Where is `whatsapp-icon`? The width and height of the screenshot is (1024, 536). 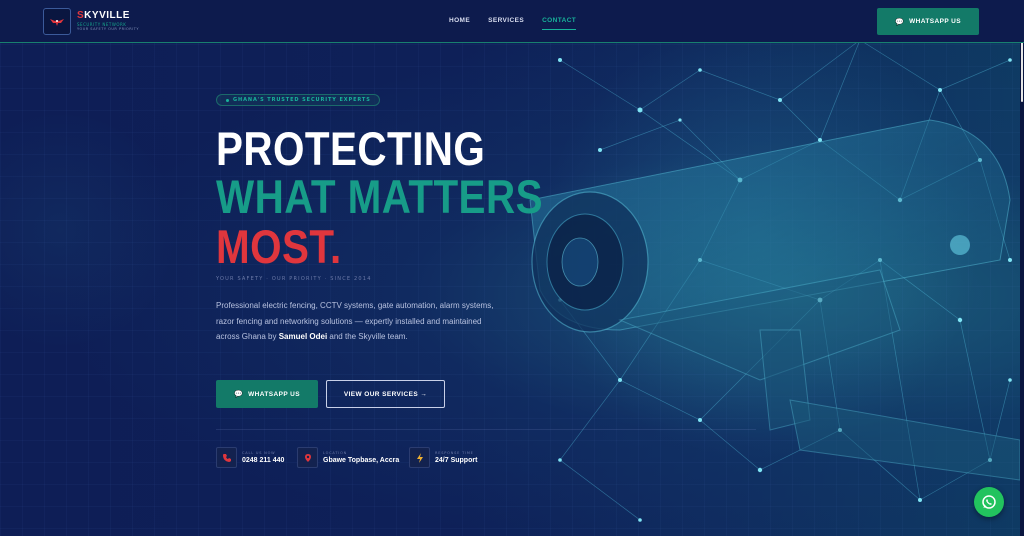 whatsapp-icon is located at coordinates (989, 502).